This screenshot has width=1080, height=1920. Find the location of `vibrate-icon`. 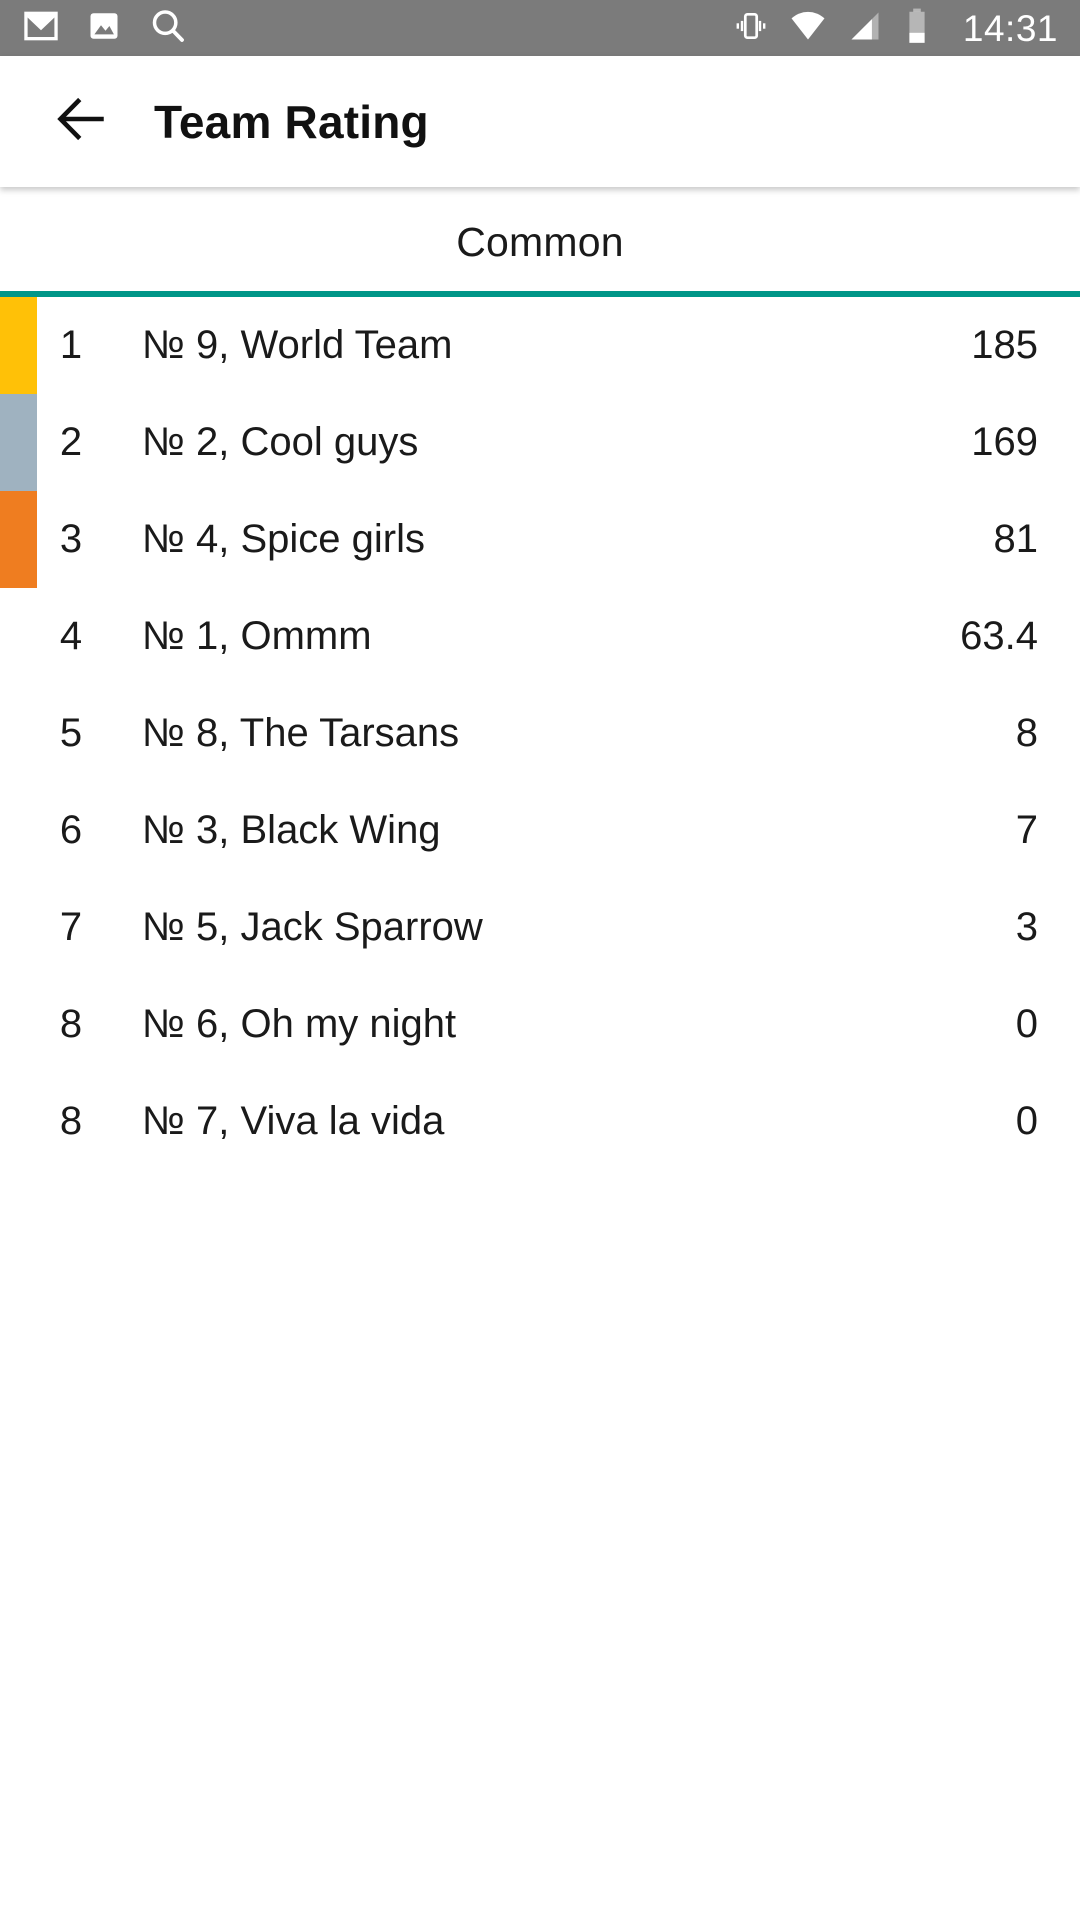

vibrate-icon is located at coordinates (751, 28).